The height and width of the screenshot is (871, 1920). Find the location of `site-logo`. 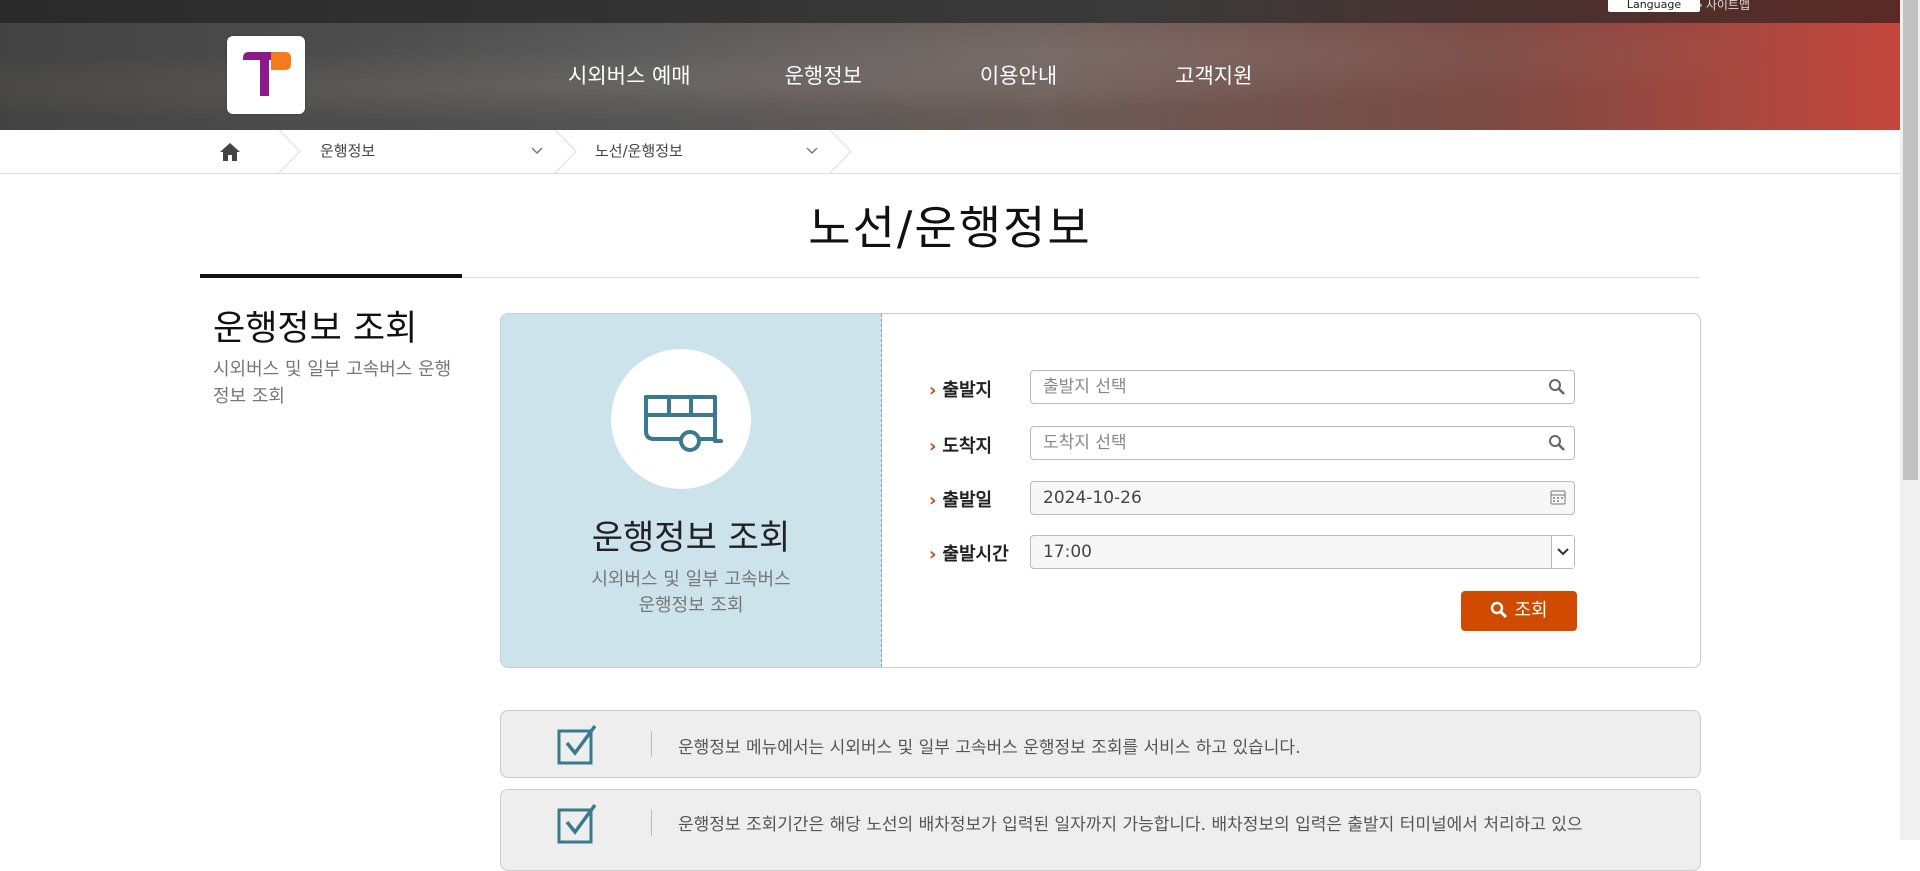

site-logo is located at coordinates (266, 75).